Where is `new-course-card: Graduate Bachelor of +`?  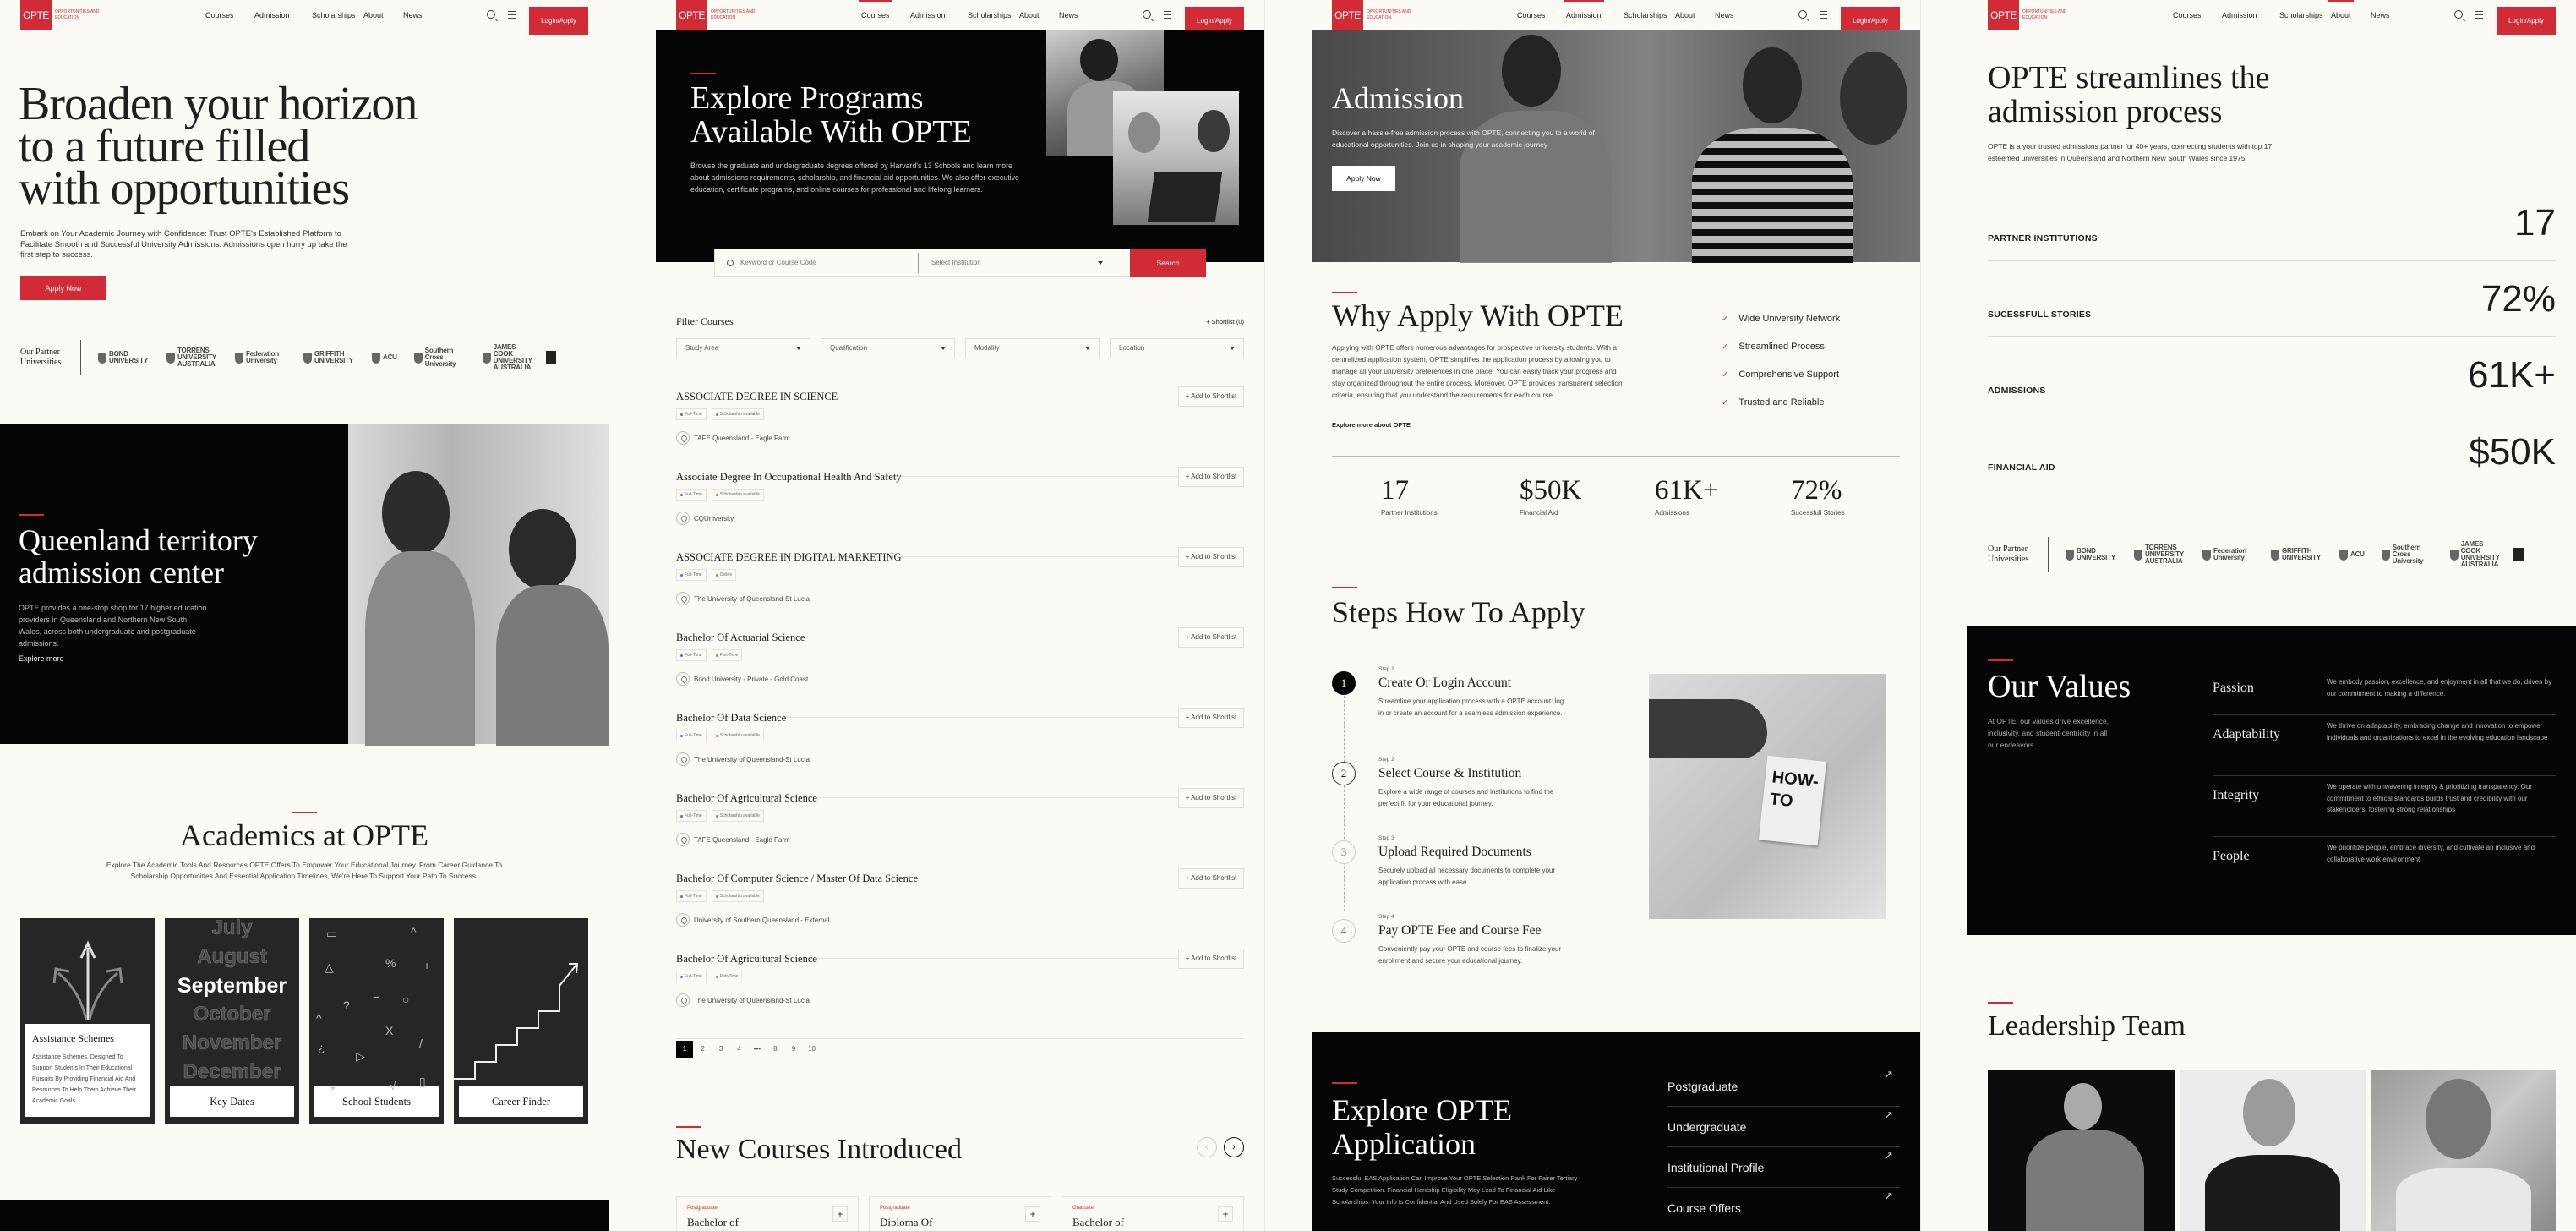 new-course-card: Graduate Bachelor of + is located at coordinates (1153, 1213).